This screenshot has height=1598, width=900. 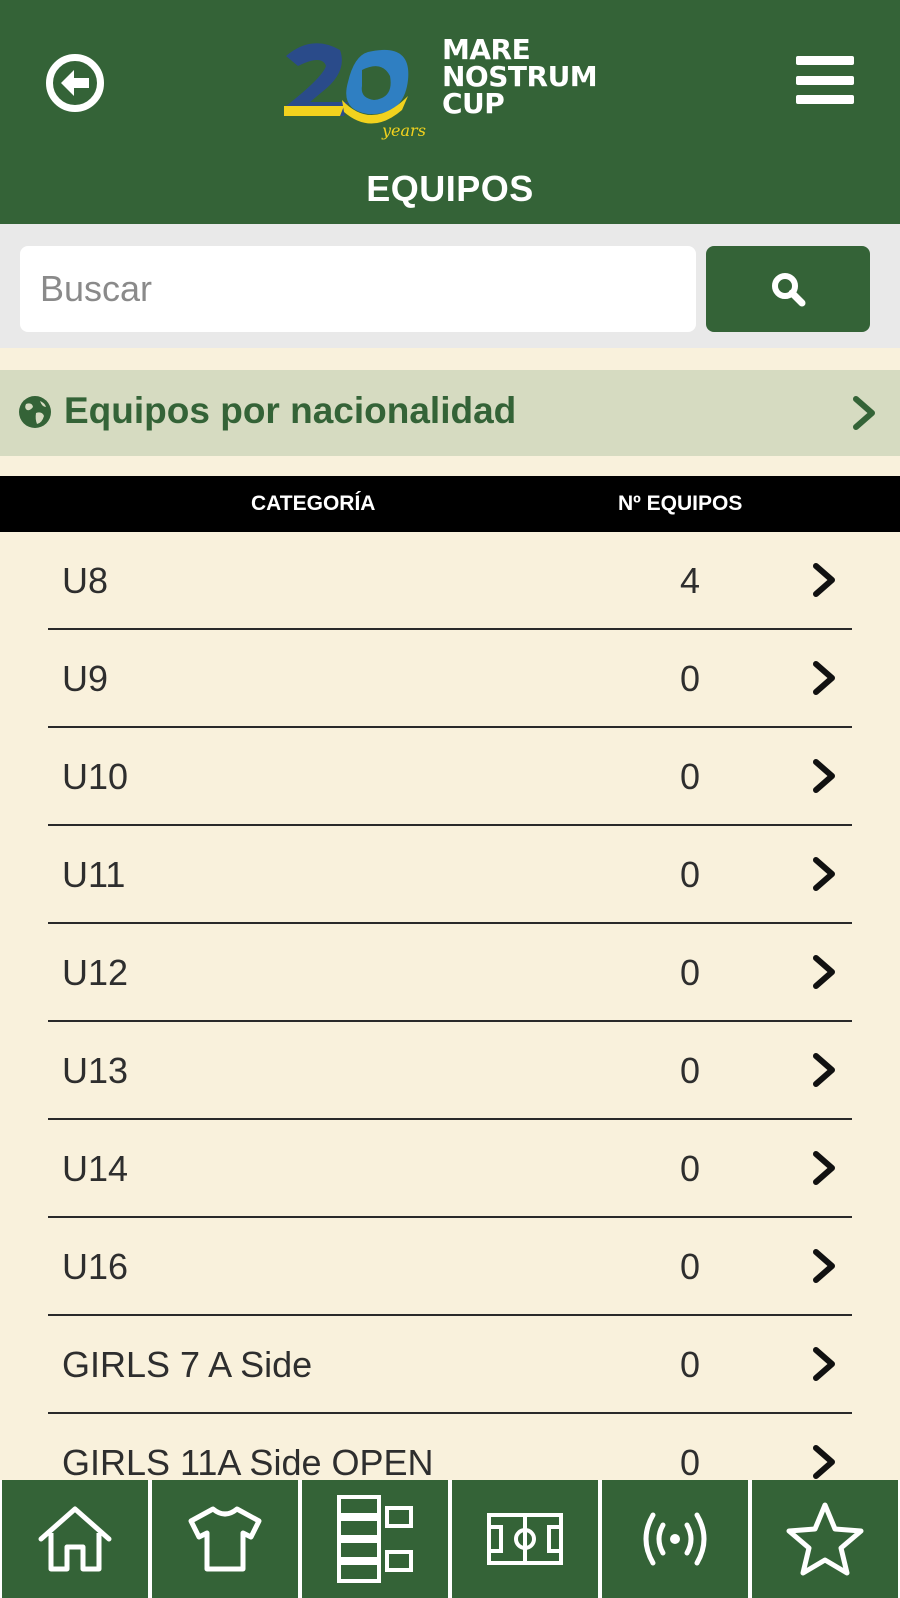 I want to click on logo-line-2: NOSTRUM, so click(x=520, y=76).